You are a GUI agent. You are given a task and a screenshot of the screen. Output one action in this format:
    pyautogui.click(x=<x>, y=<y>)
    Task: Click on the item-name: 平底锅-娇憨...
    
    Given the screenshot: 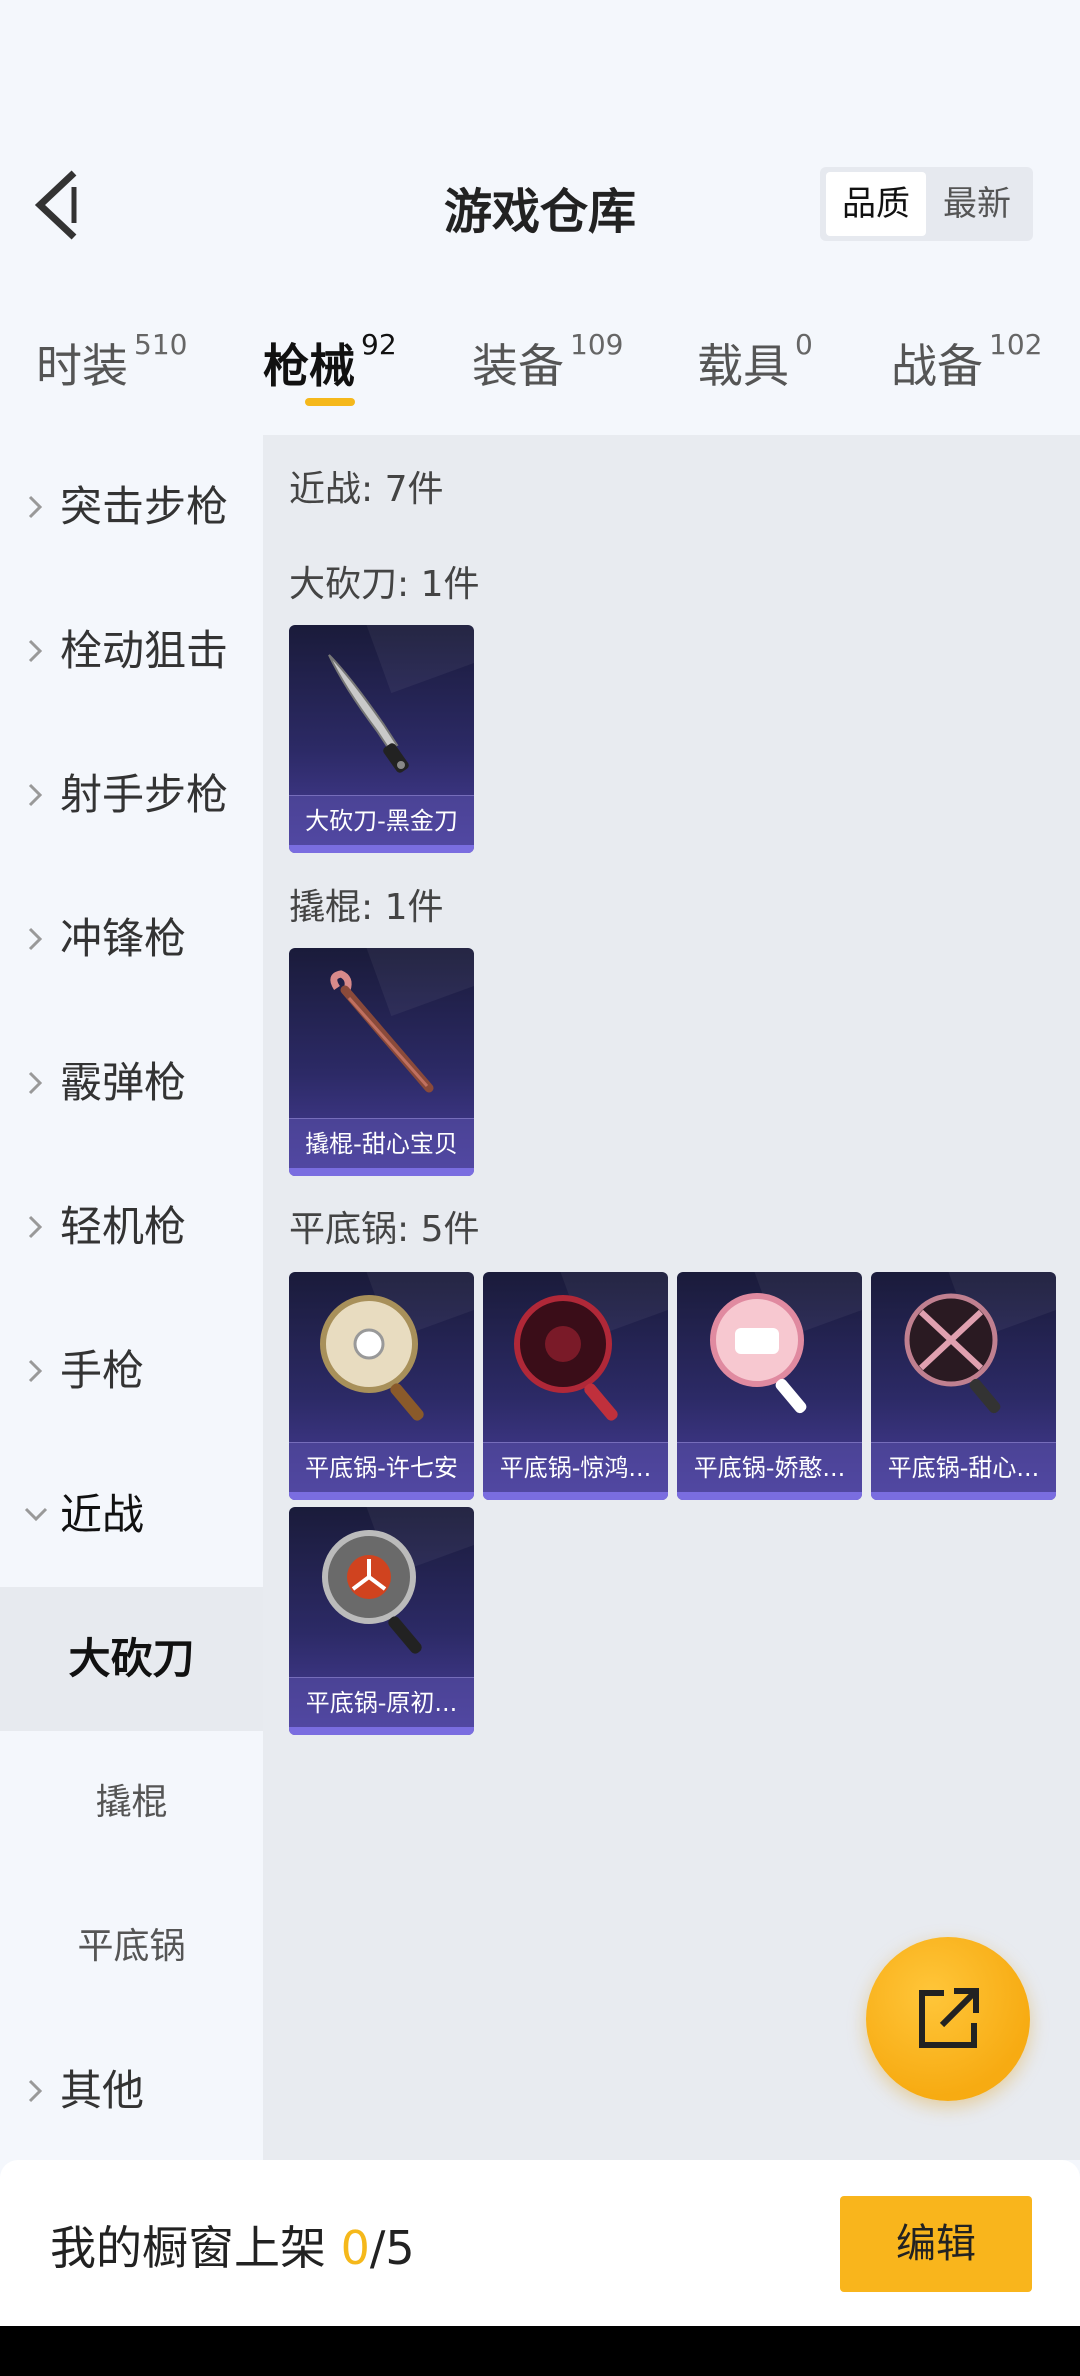 What is the action you would take?
    pyautogui.click(x=769, y=1467)
    